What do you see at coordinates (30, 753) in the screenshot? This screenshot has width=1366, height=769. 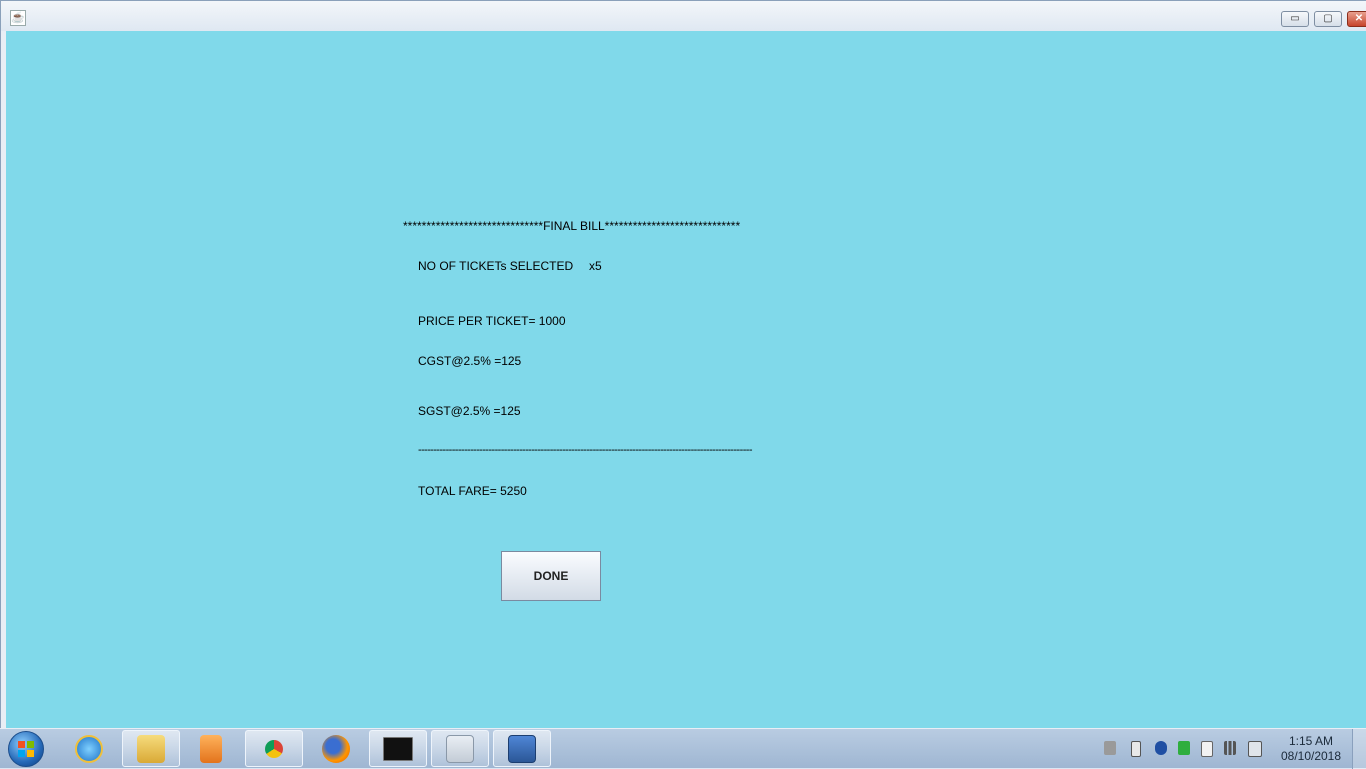 I see `windows-logo-yellow` at bounding box center [30, 753].